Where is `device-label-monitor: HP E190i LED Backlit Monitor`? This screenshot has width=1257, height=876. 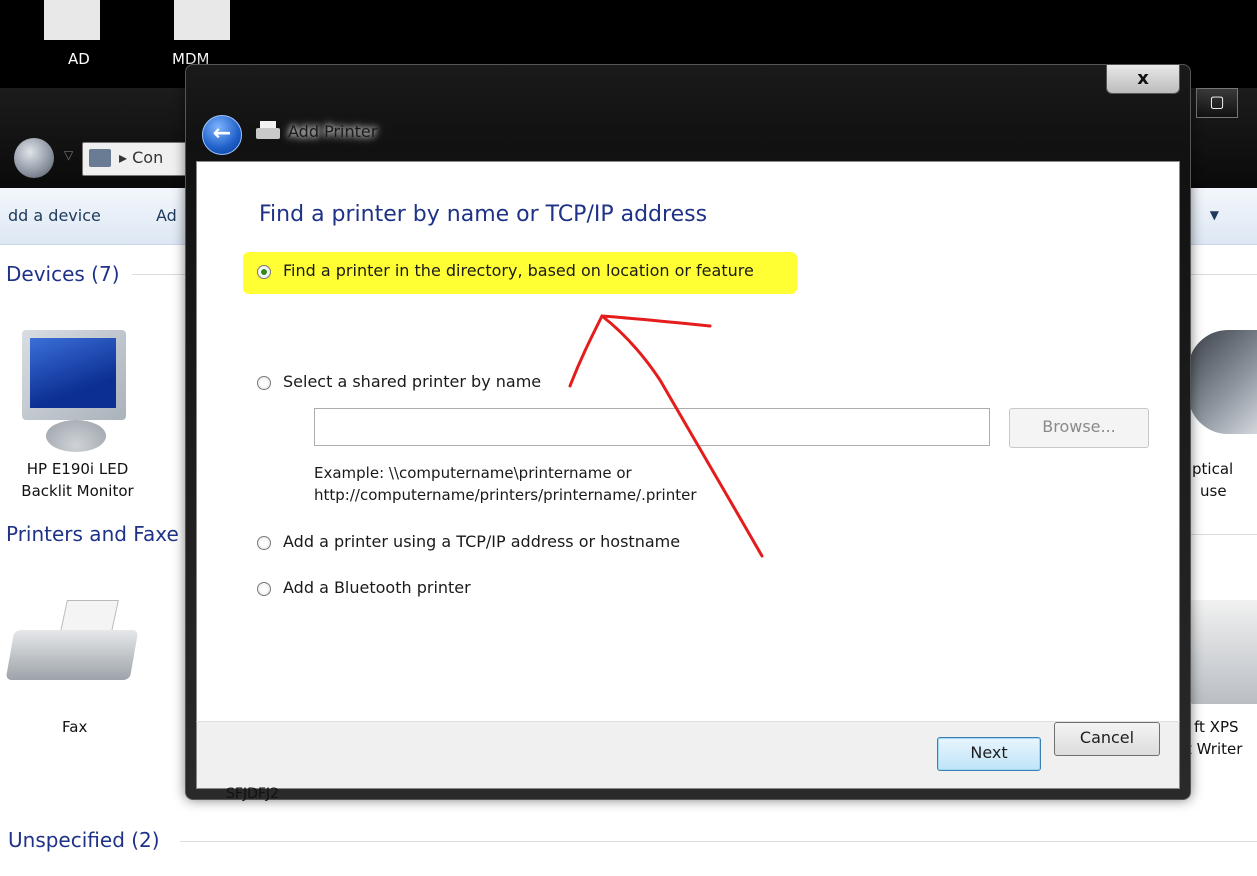
device-label-monitor: HP E190i LED Backlit Monitor is located at coordinates (77, 480).